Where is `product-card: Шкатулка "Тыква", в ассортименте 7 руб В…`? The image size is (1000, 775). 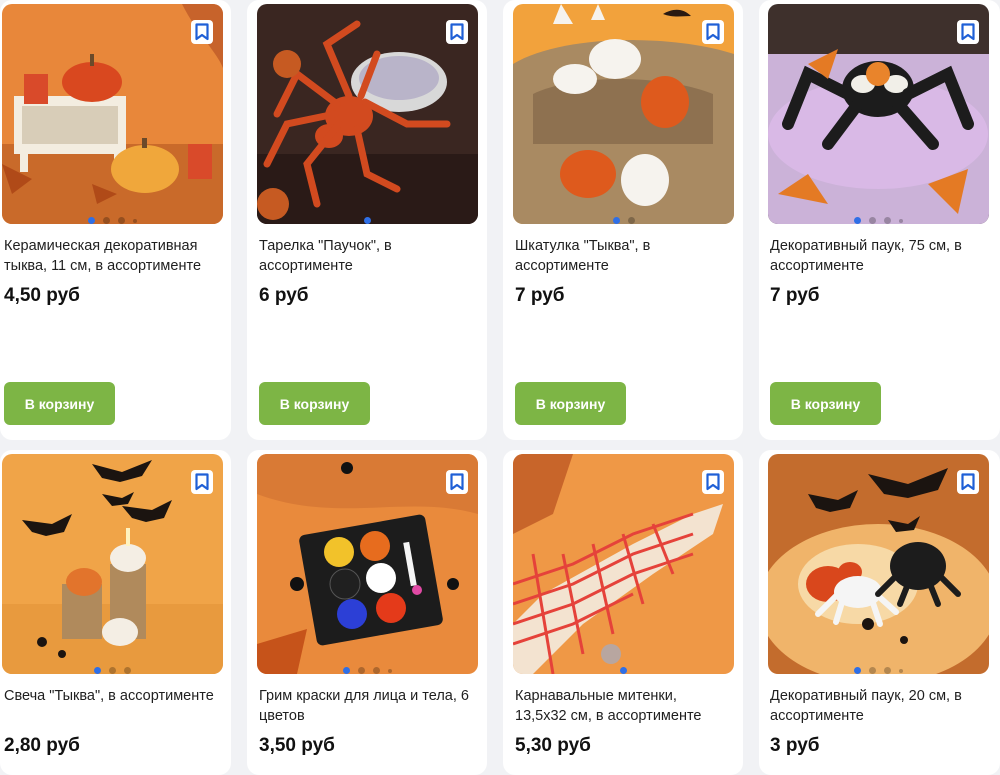 product-card: Шкатулка "Тыква", в ассортименте 7 руб В… is located at coordinates (623, 220).